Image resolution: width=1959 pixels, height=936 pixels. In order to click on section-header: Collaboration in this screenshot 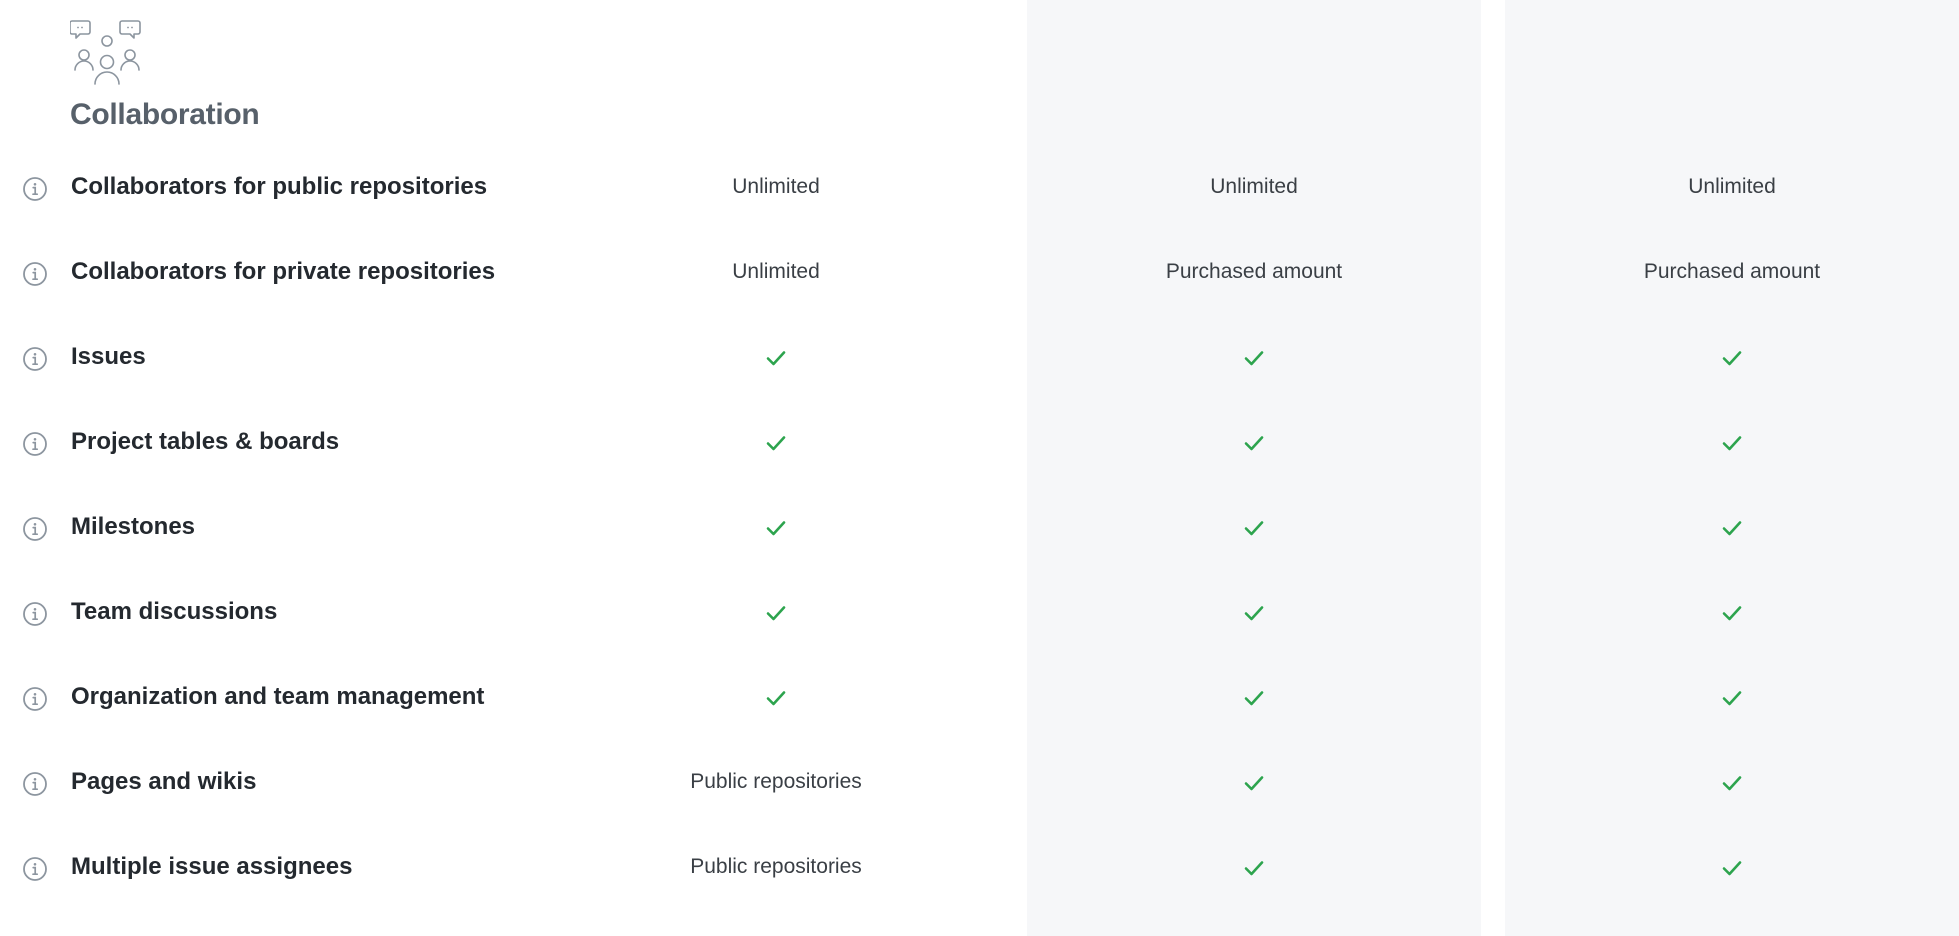, I will do `click(165, 75)`.